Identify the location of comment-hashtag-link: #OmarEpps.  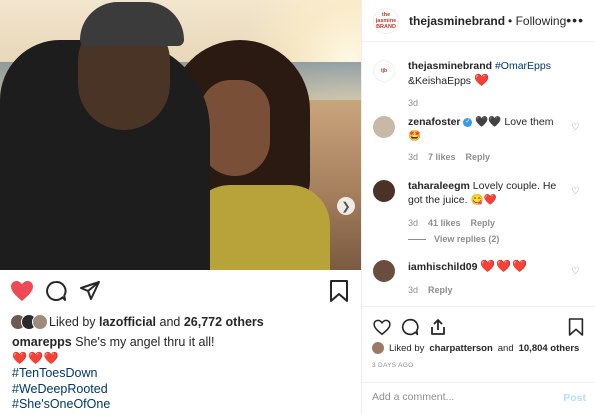
(523, 66).